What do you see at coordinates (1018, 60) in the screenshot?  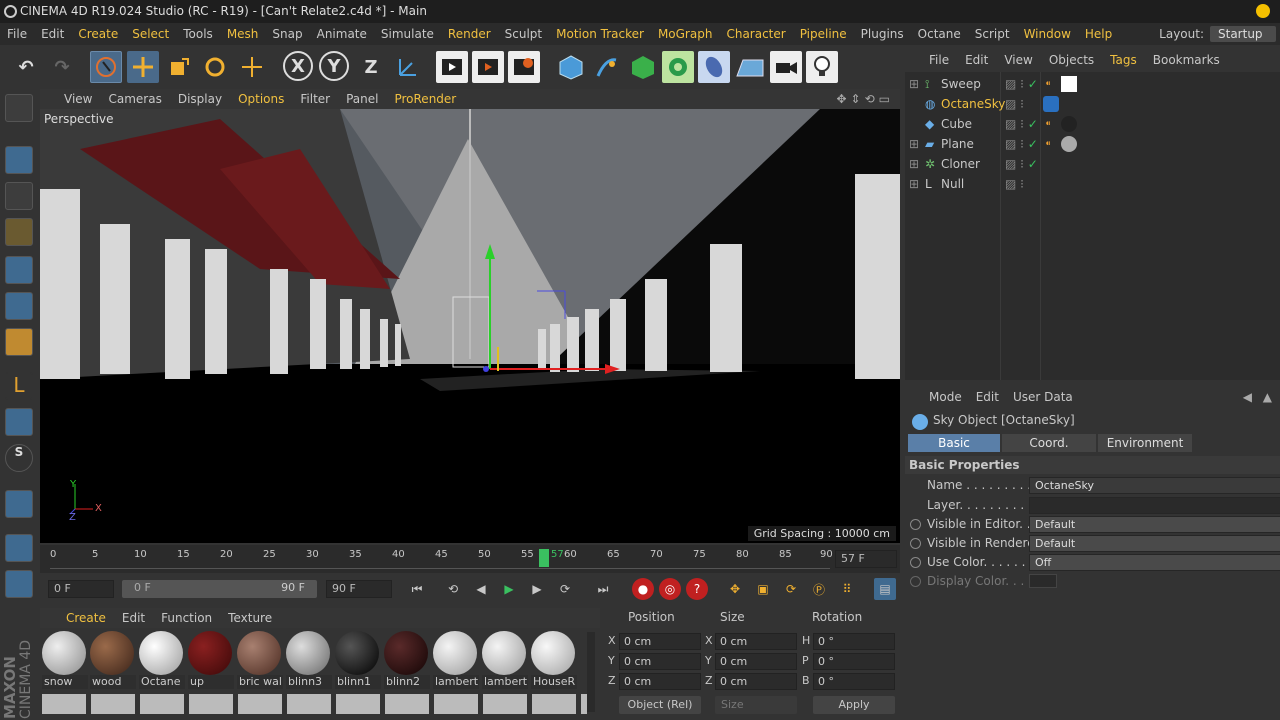 I see `om-menu-view: View` at bounding box center [1018, 60].